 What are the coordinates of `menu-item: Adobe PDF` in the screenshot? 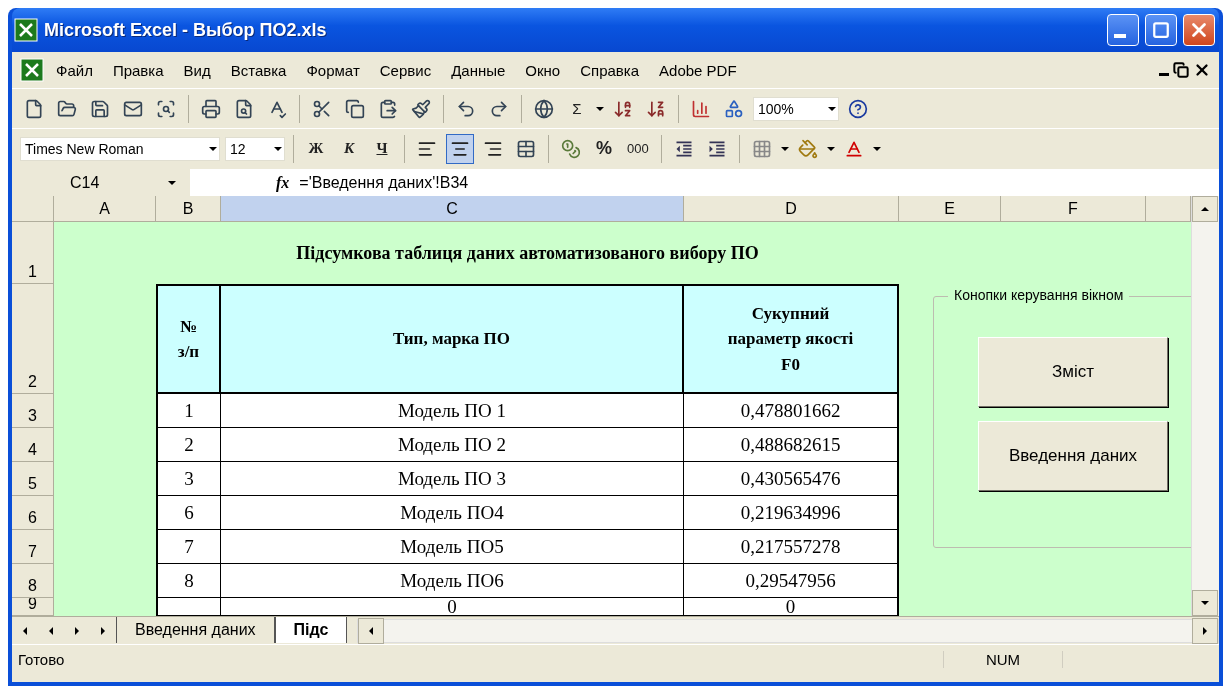 It's located at (698, 70).